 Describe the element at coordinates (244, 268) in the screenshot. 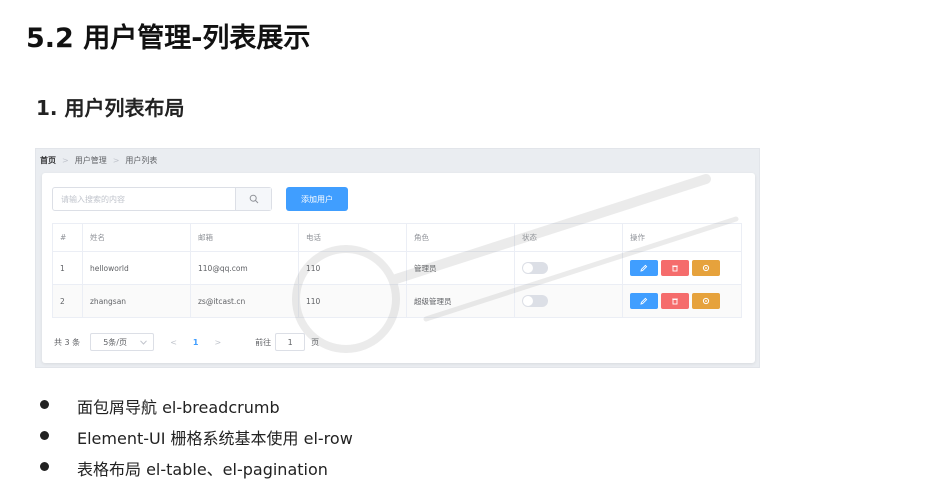

I see `cell-email: 110@qq.com` at that location.